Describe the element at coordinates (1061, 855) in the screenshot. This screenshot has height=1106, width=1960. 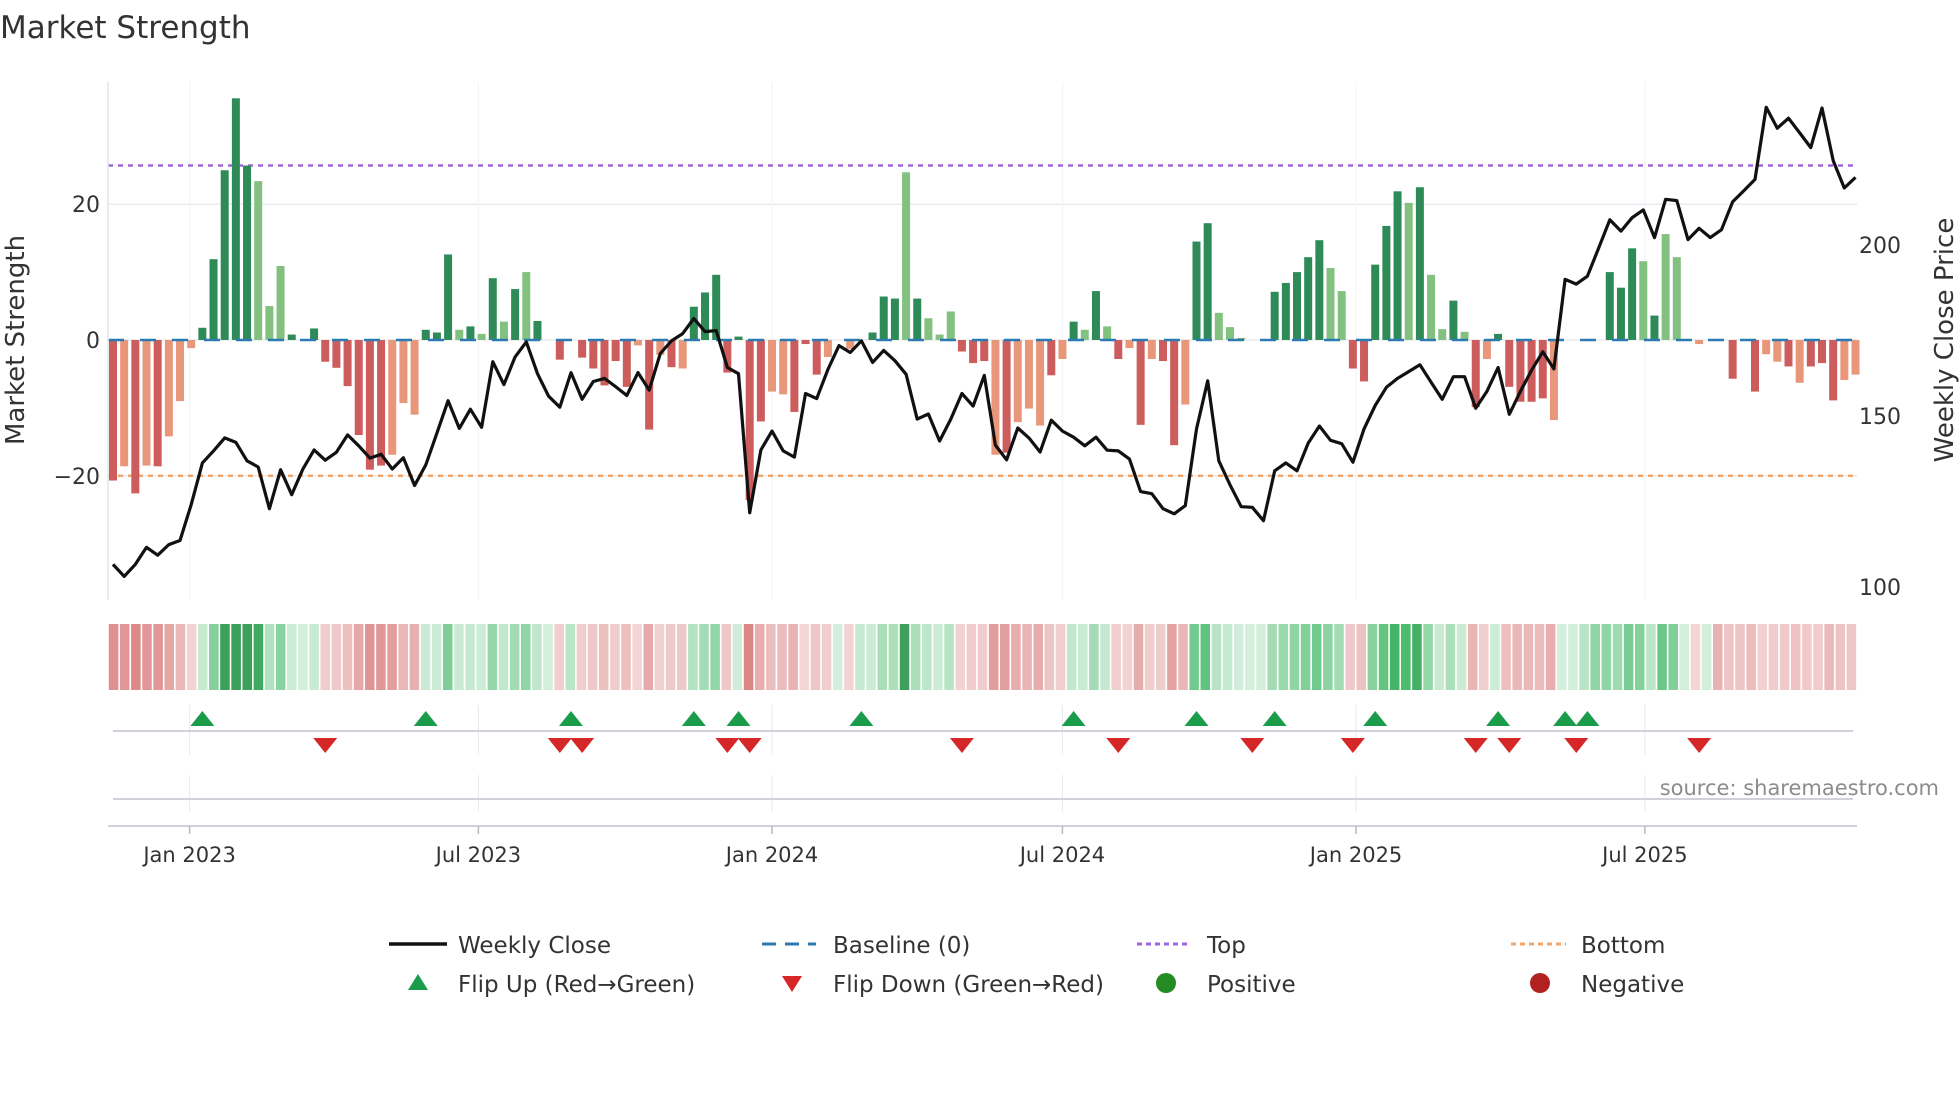
I see `x-tick-label: Jul 2024` at that location.